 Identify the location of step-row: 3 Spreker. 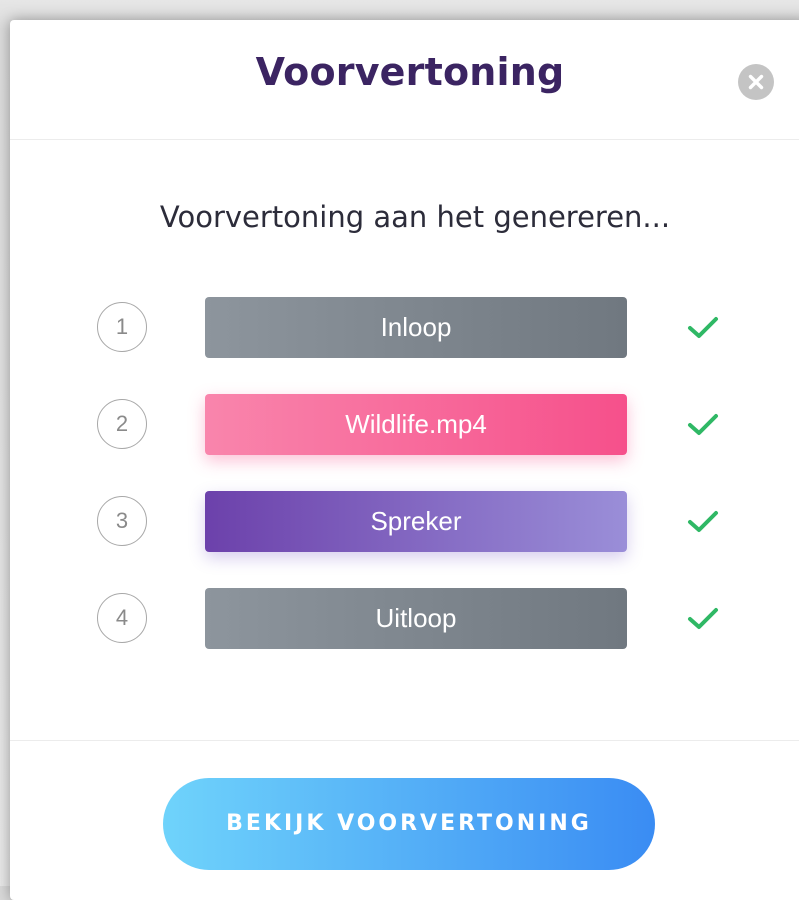
(404, 522).